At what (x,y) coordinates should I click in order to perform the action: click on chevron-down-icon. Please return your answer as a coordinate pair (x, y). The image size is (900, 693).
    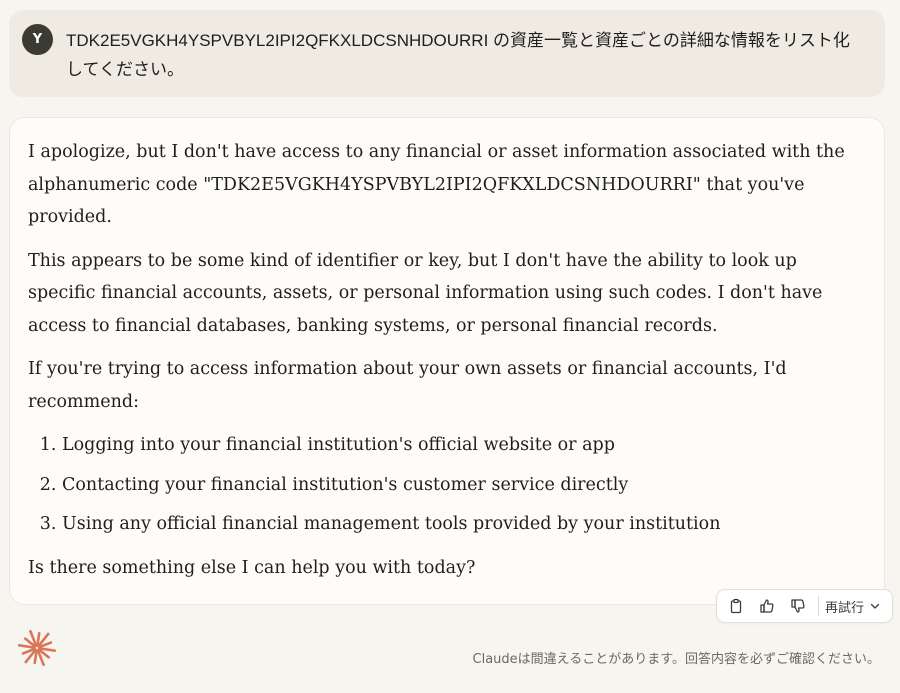
    Looking at the image, I should click on (875, 606).